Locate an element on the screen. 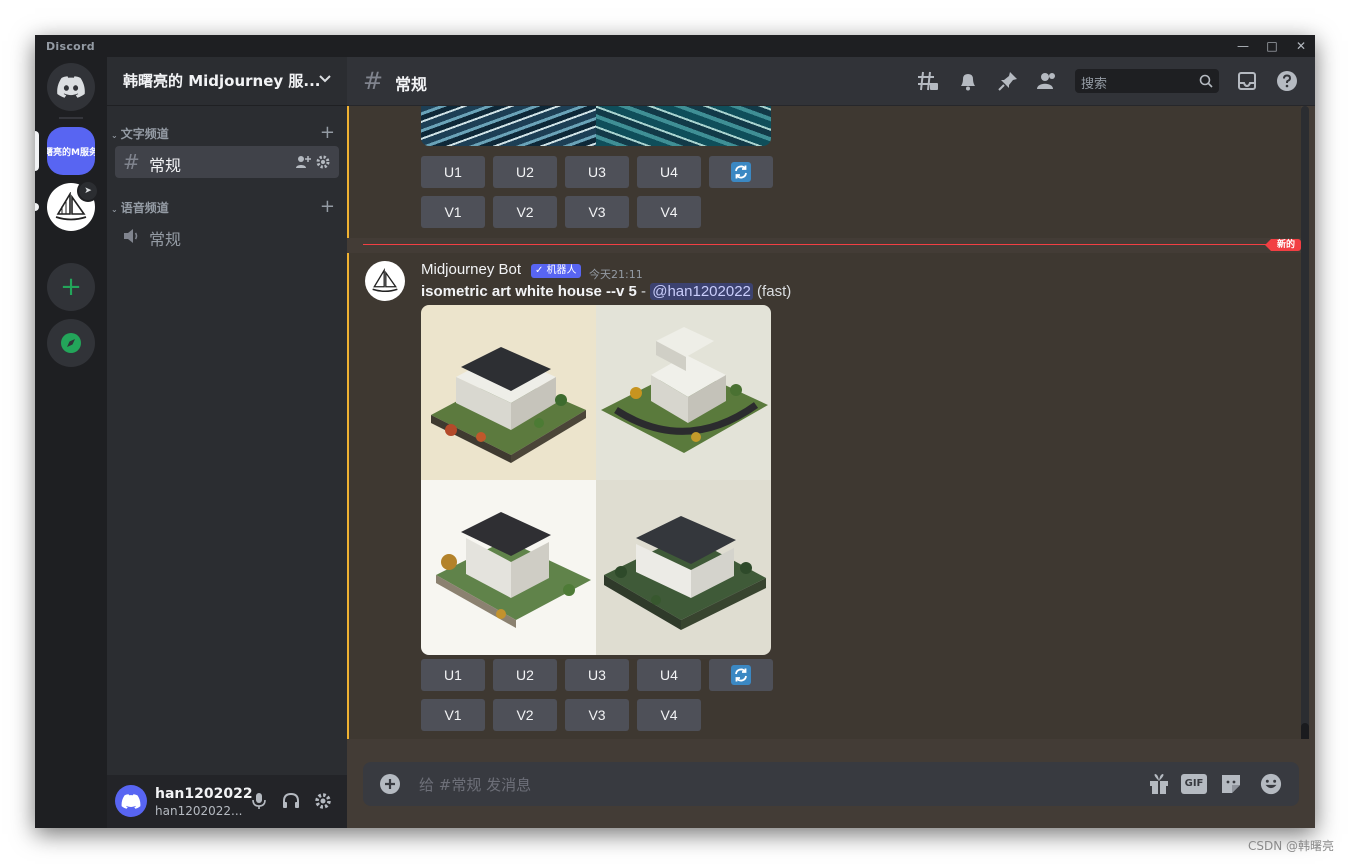 This screenshot has width=1350, height=864. server-midjourney-han: 曙亮的M服务 is located at coordinates (71, 151).